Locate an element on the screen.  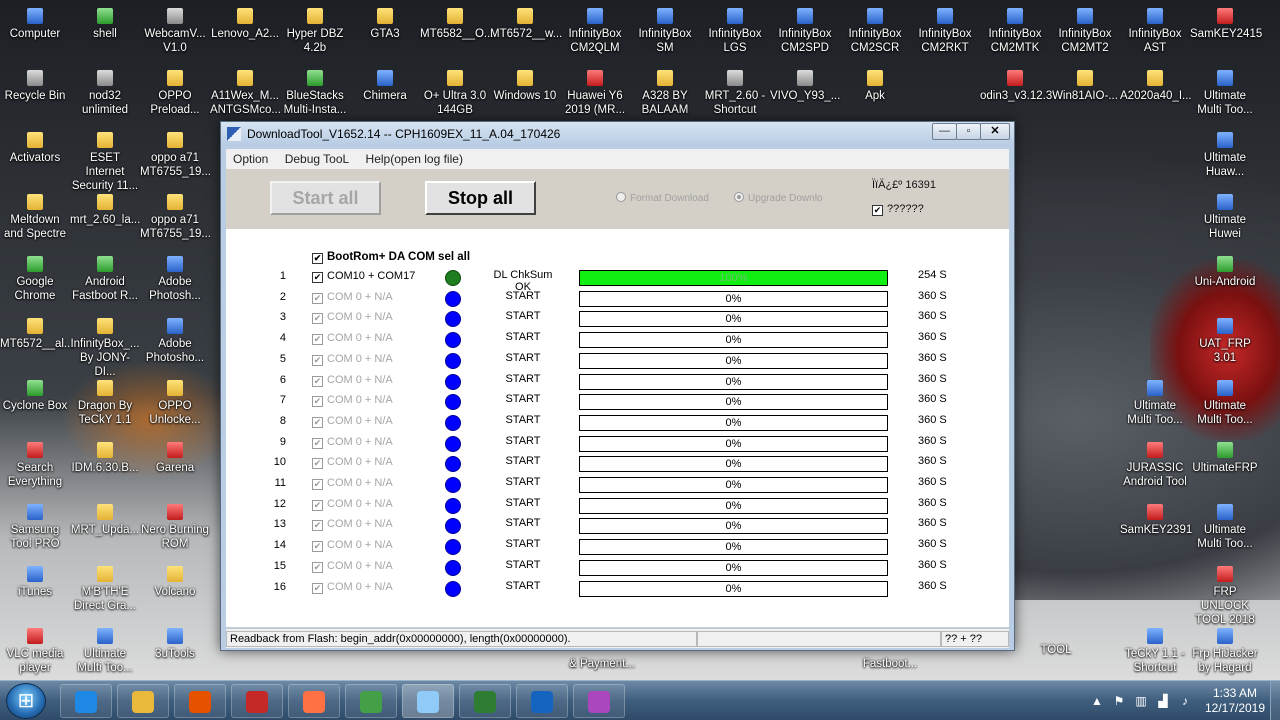
desktop-icon-label: TOOL is located at coordinates (1056, 650).